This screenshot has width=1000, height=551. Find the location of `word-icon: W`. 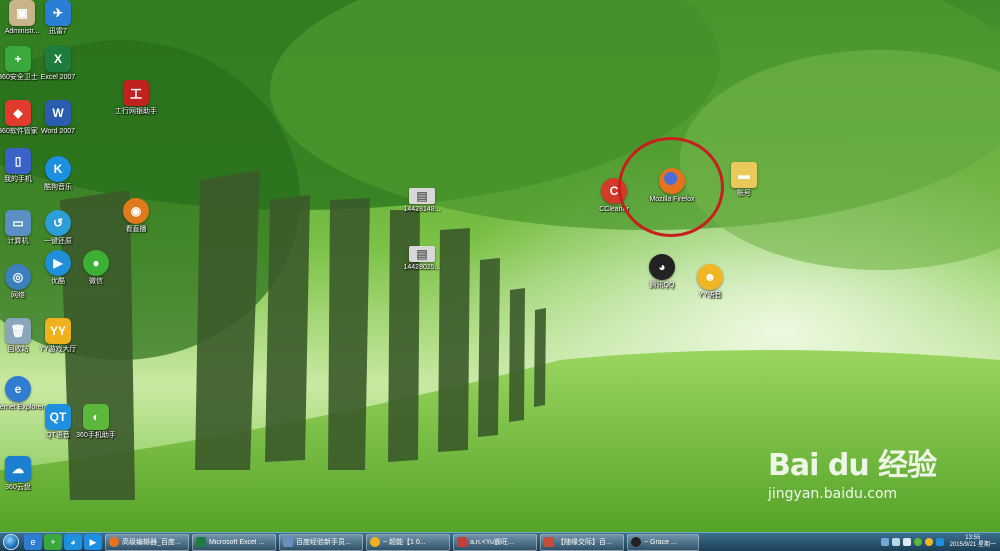

word-icon: W is located at coordinates (58, 113).